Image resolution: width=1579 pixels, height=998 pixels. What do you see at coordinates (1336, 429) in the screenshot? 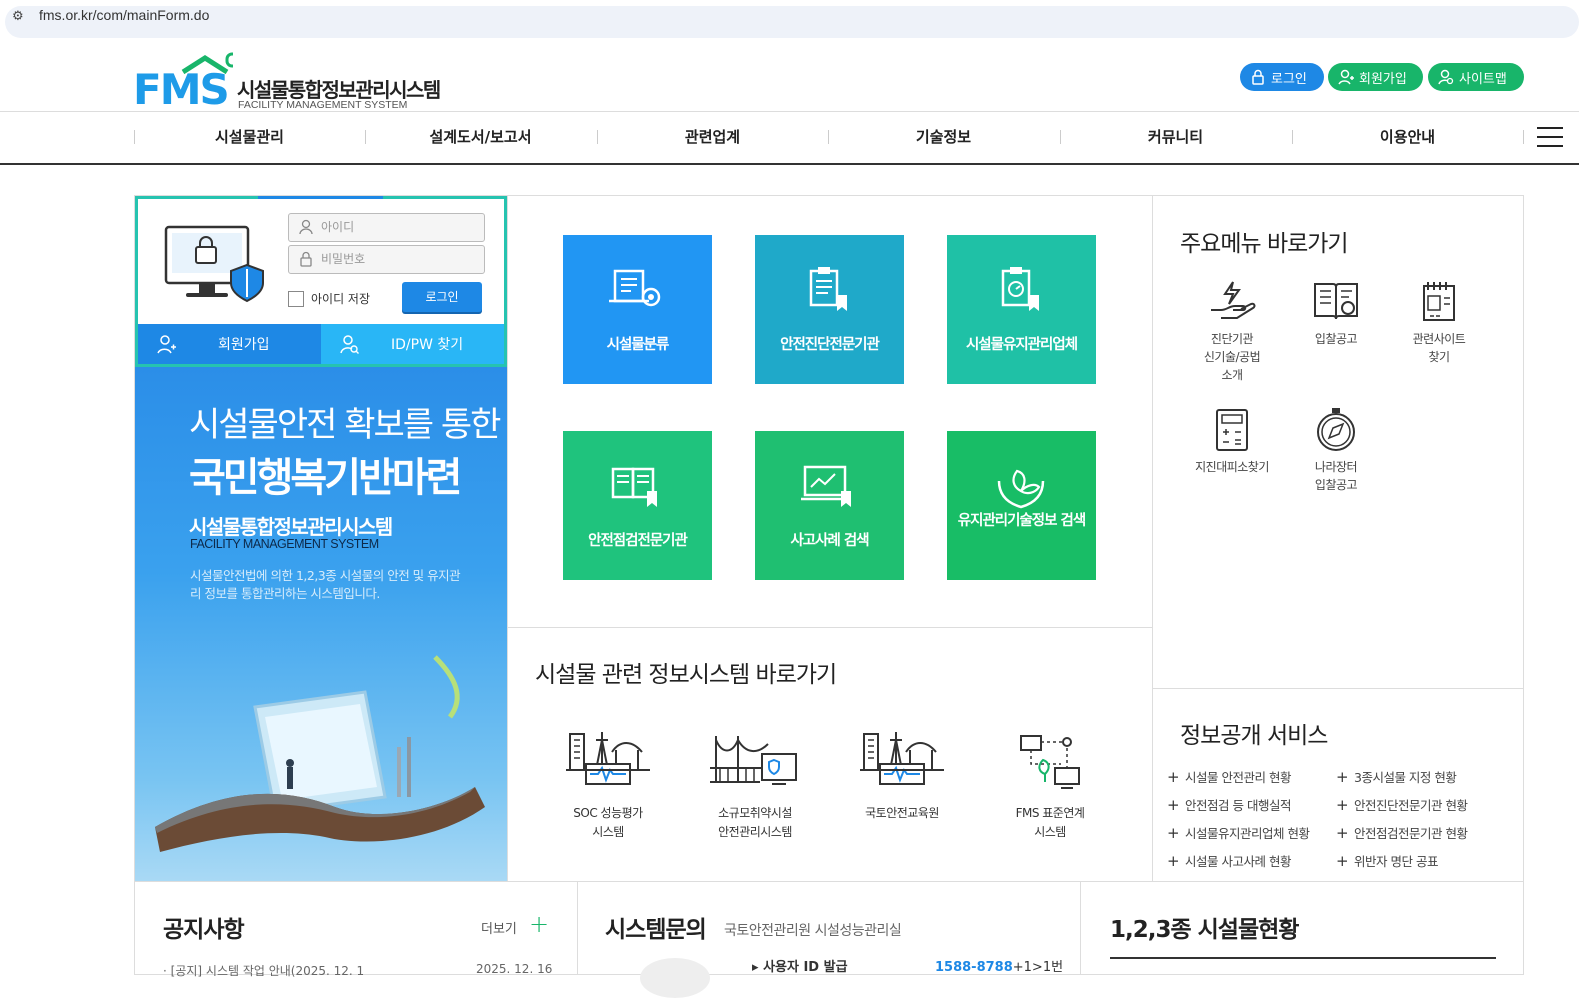
I see `compass-icon` at bounding box center [1336, 429].